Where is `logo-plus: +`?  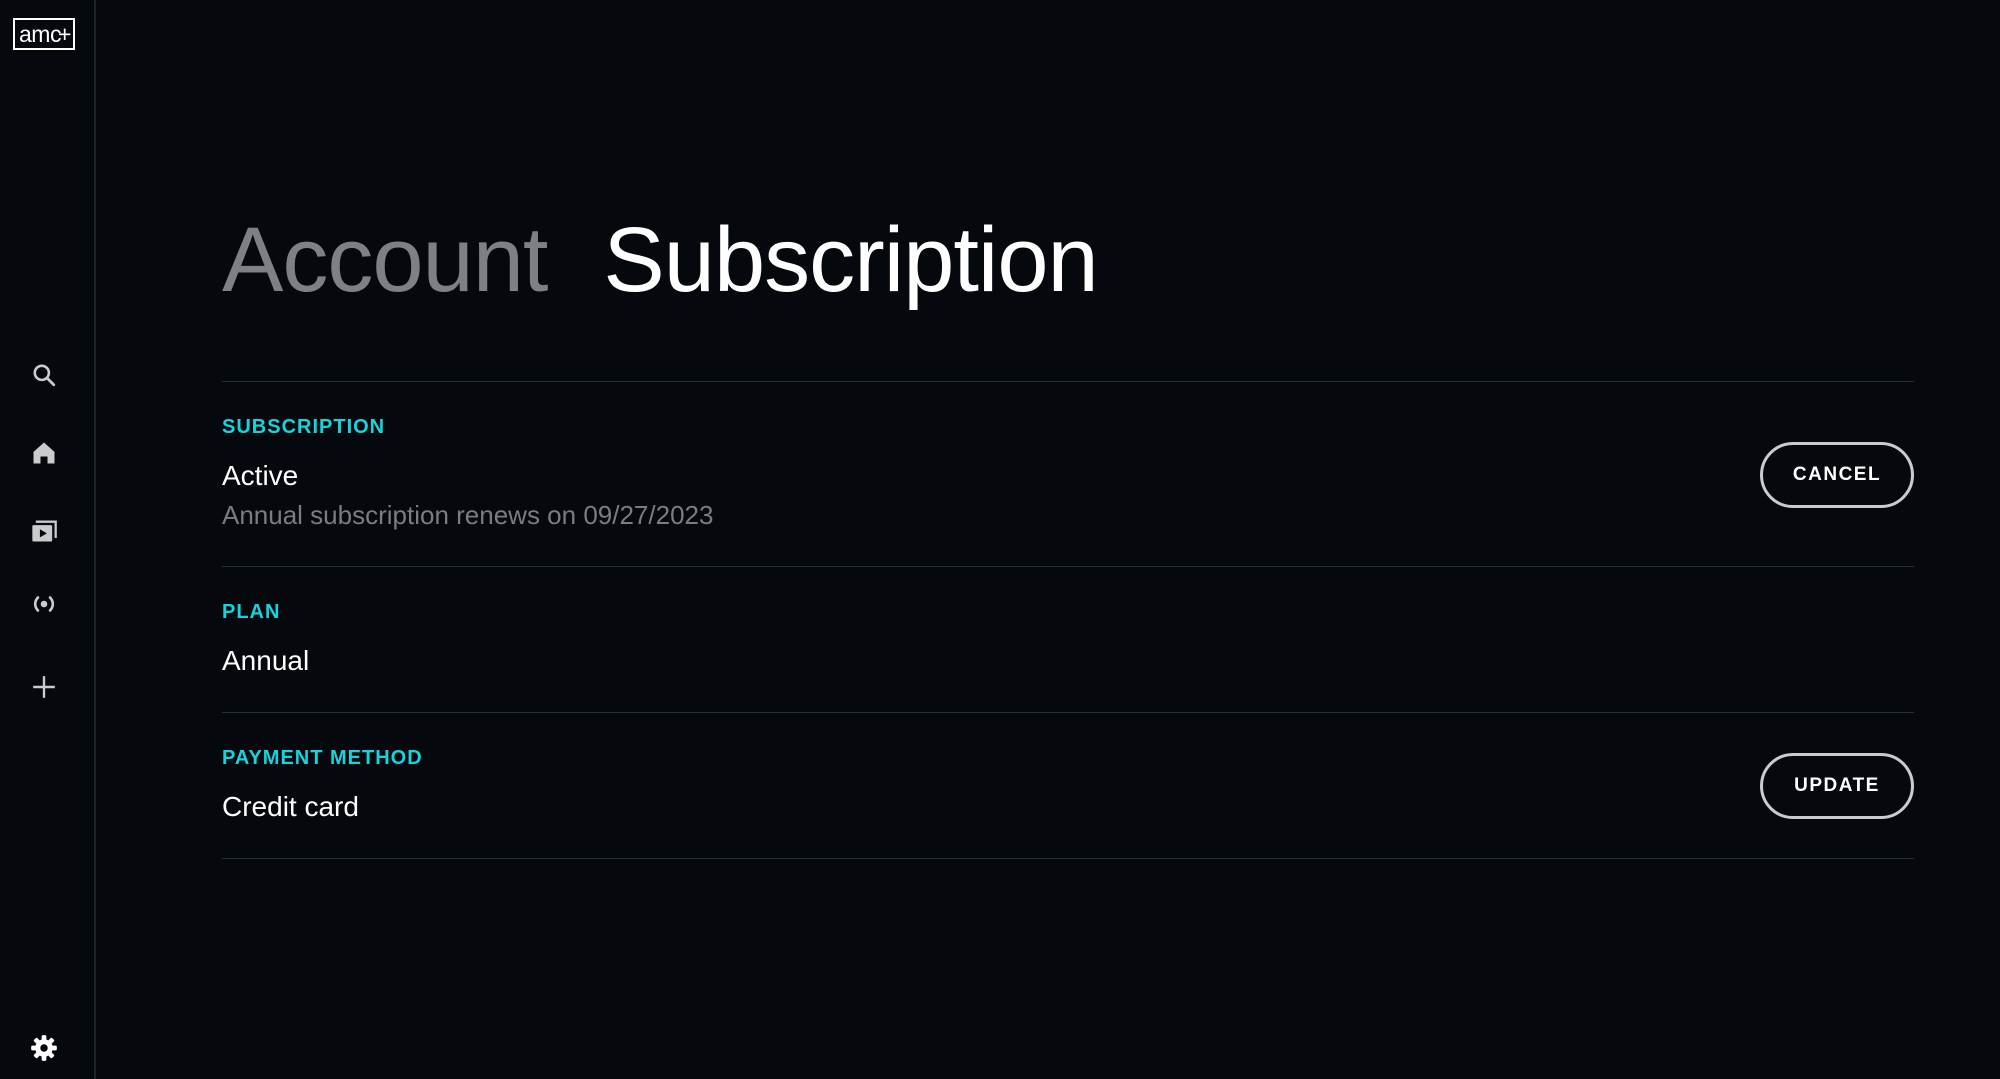
logo-plus: + is located at coordinates (64, 34).